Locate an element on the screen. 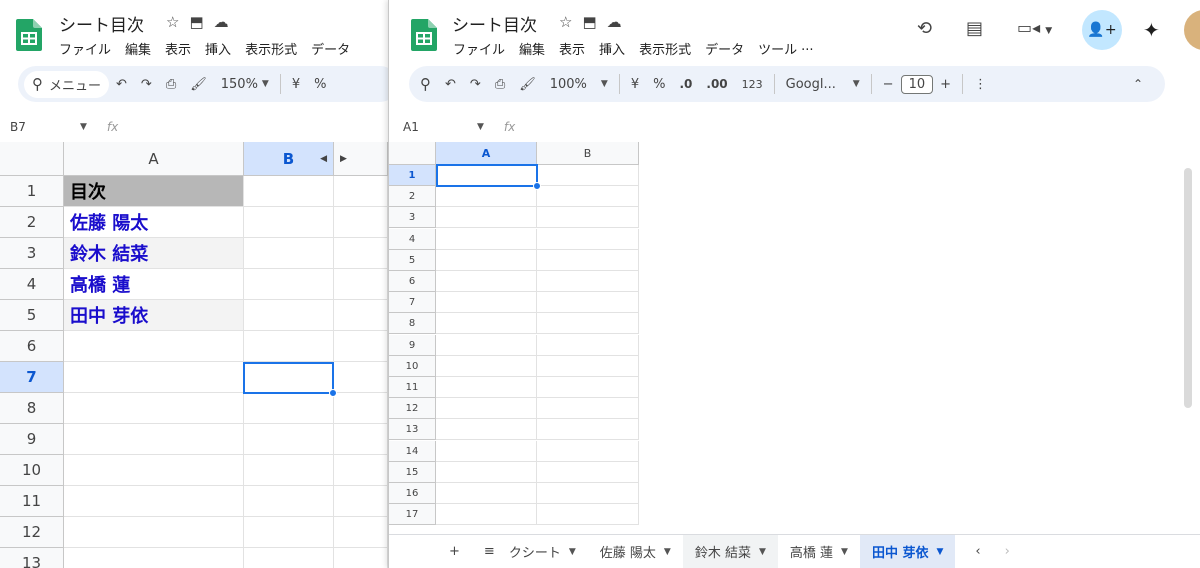  row-header: 8 is located at coordinates (412, 323).